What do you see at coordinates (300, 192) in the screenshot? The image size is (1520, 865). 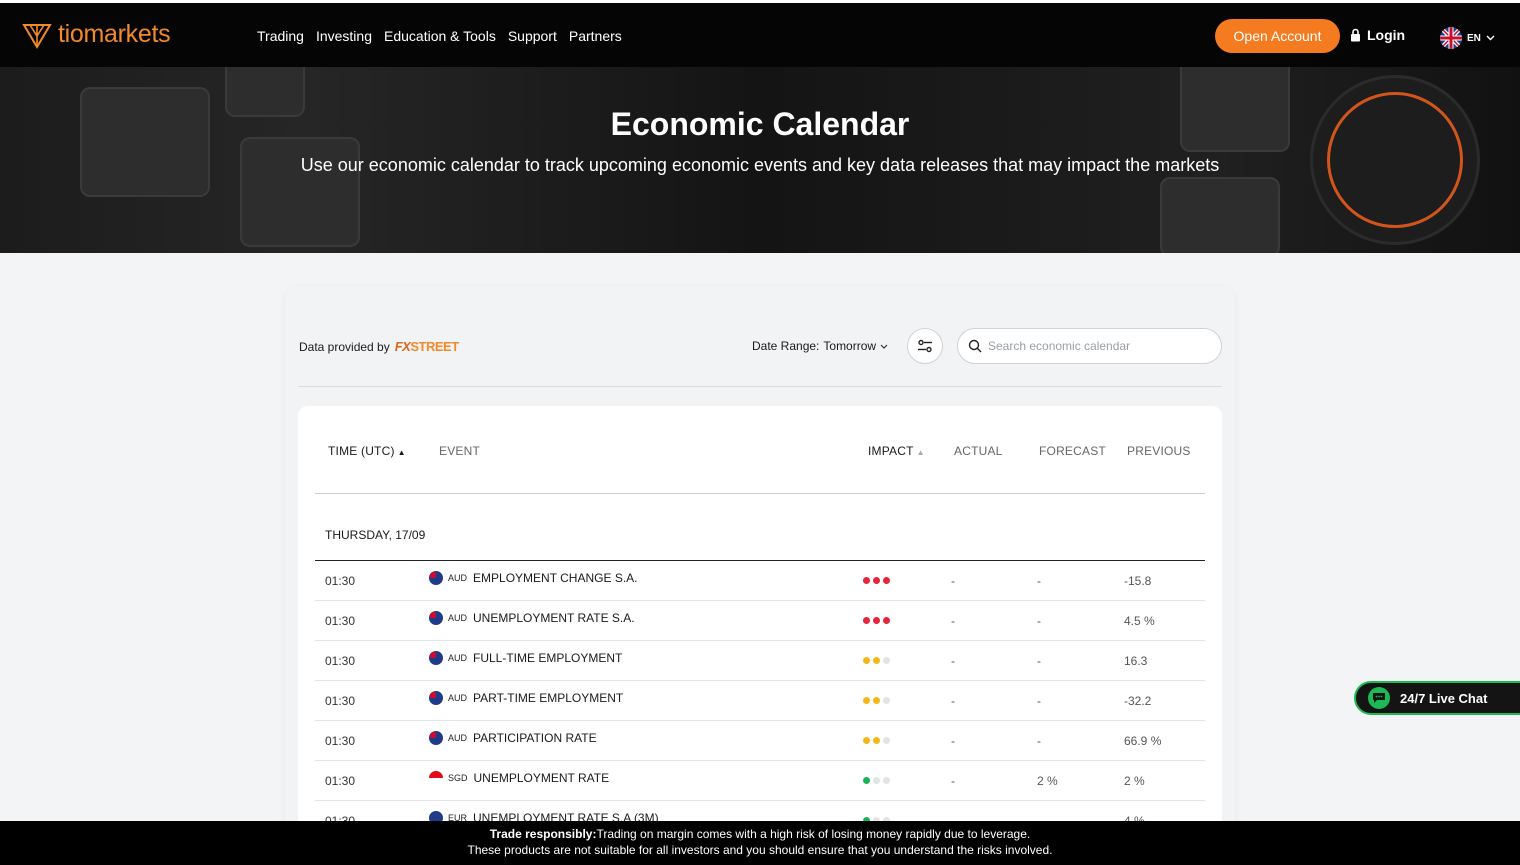 I see `calendar-decoration` at bounding box center [300, 192].